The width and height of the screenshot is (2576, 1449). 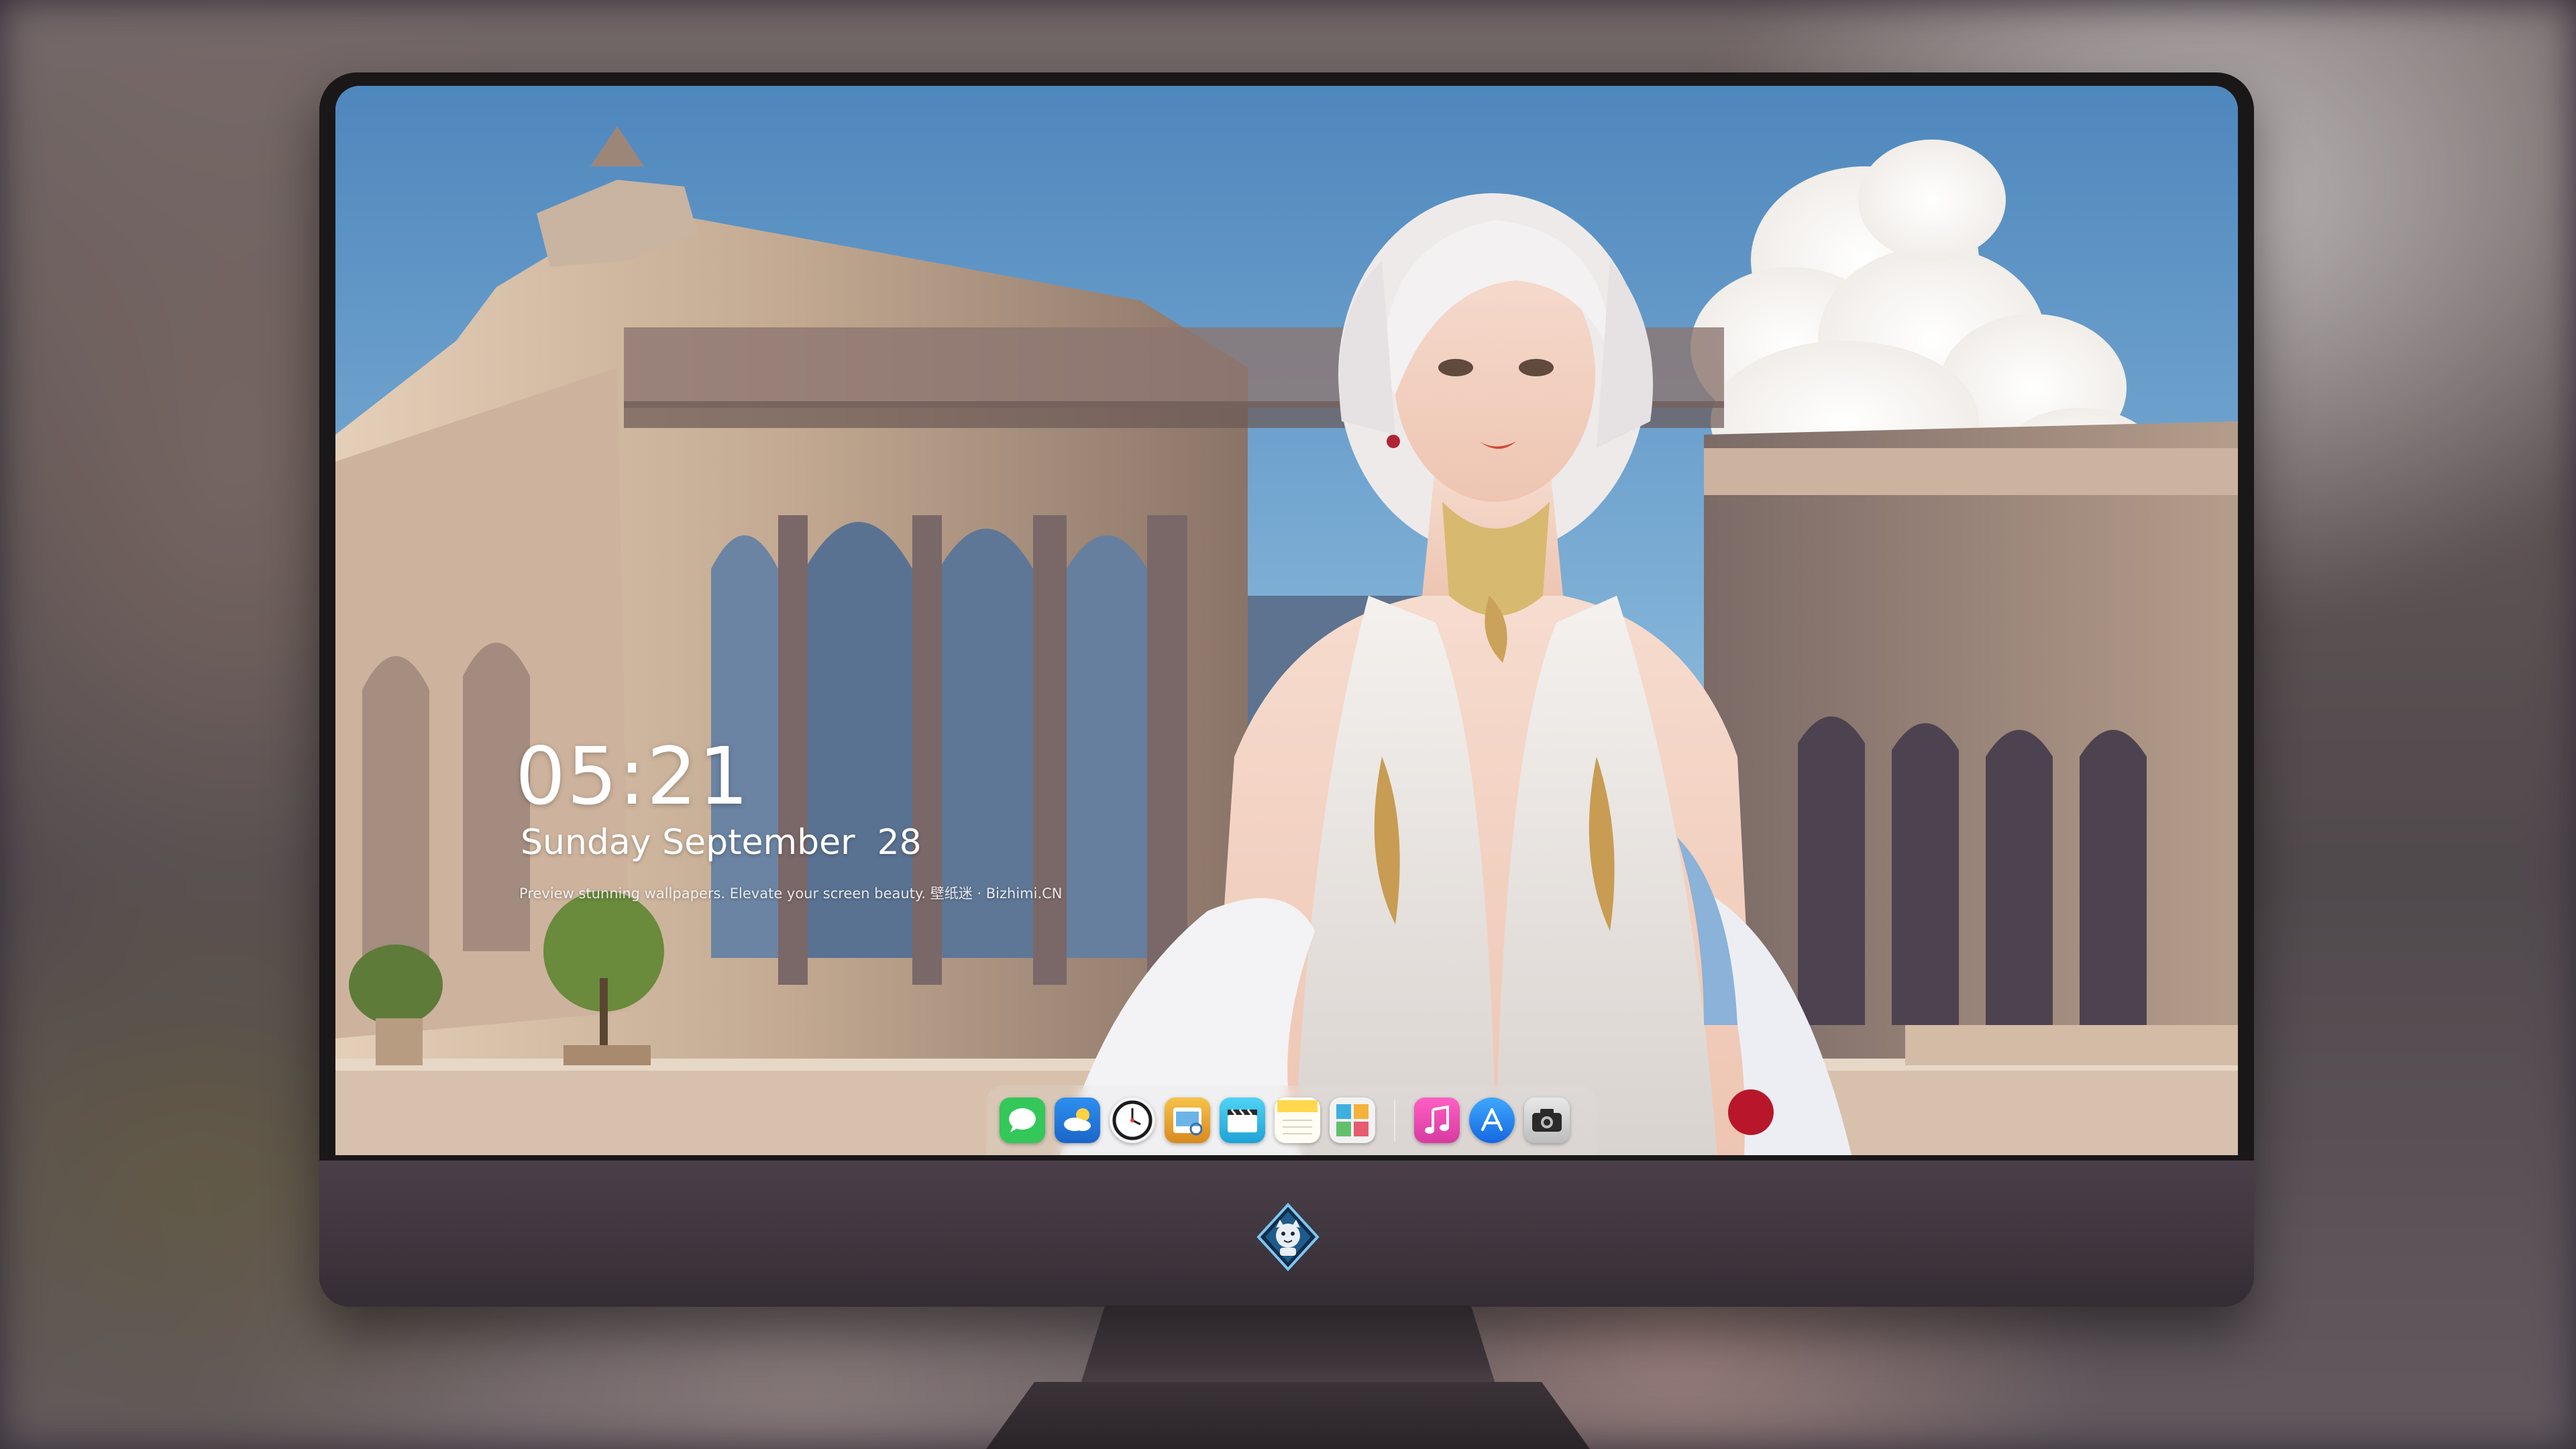 What do you see at coordinates (1022, 1120) in the screenshot?
I see `messages-icon` at bounding box center [1022, 1120].